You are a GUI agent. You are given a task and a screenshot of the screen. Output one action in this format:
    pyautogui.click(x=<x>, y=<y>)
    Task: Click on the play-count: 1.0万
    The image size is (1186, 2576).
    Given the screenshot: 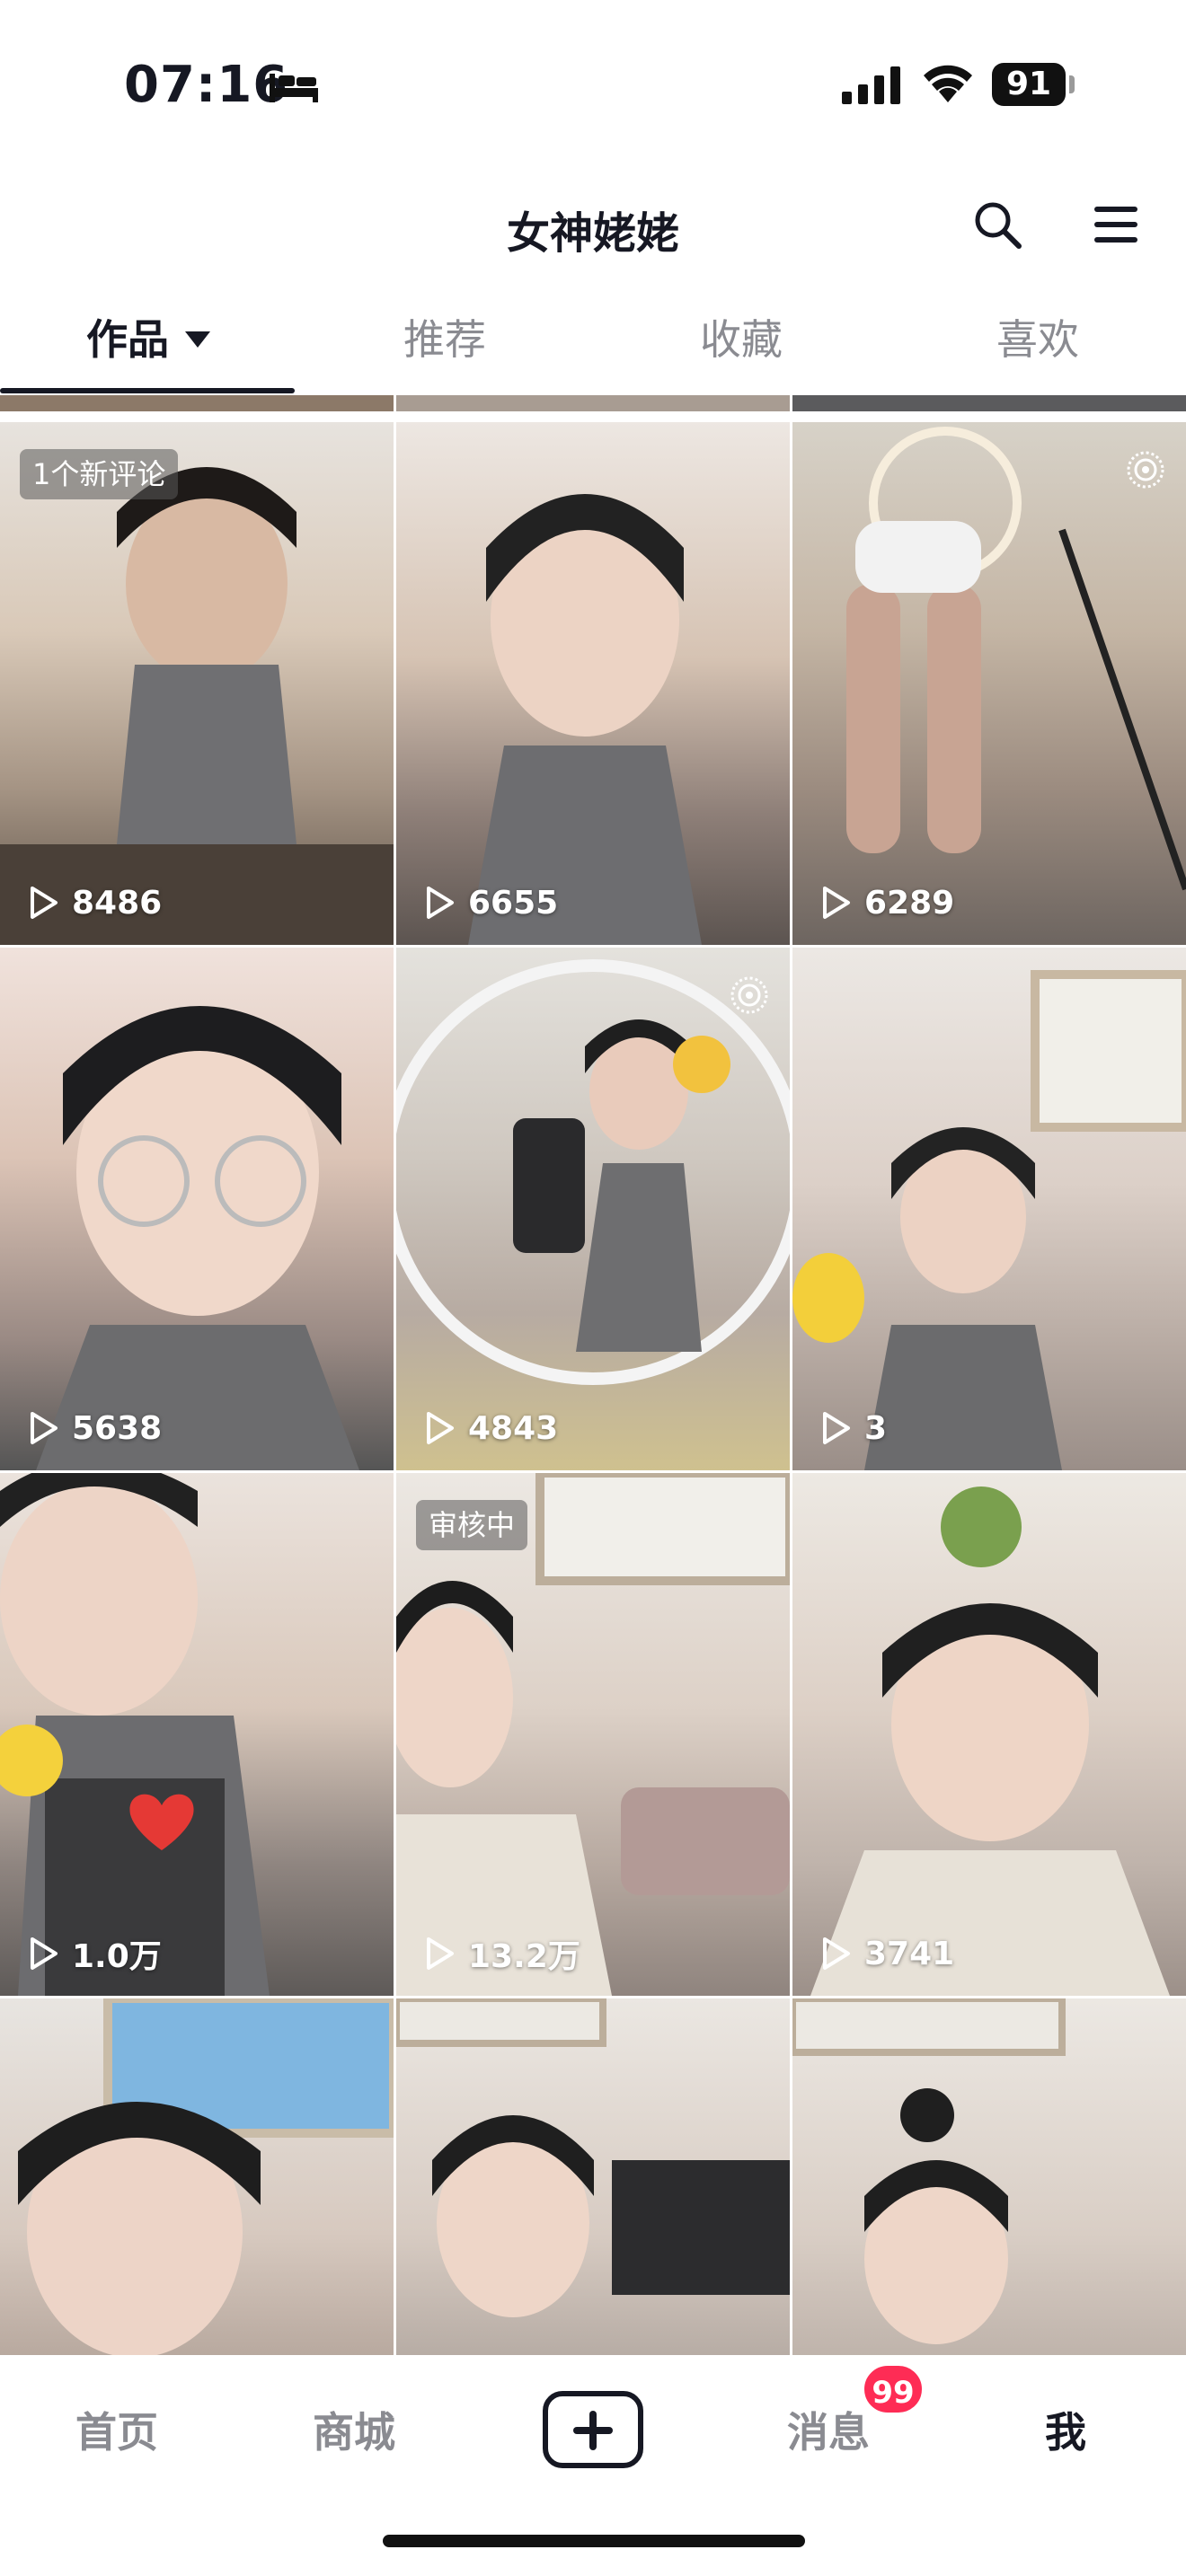 What is the action you would take?
    pyautogui.click(x=94, y=1953)
    